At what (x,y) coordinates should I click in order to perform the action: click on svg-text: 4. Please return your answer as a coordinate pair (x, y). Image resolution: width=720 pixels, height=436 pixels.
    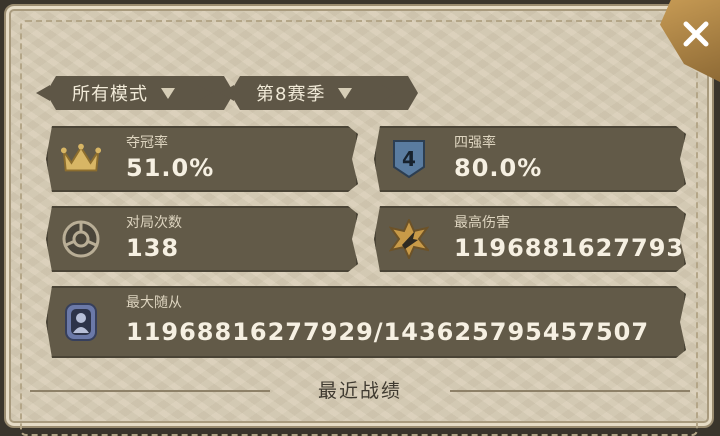
    Looking at the image, I should click on (409, 159).